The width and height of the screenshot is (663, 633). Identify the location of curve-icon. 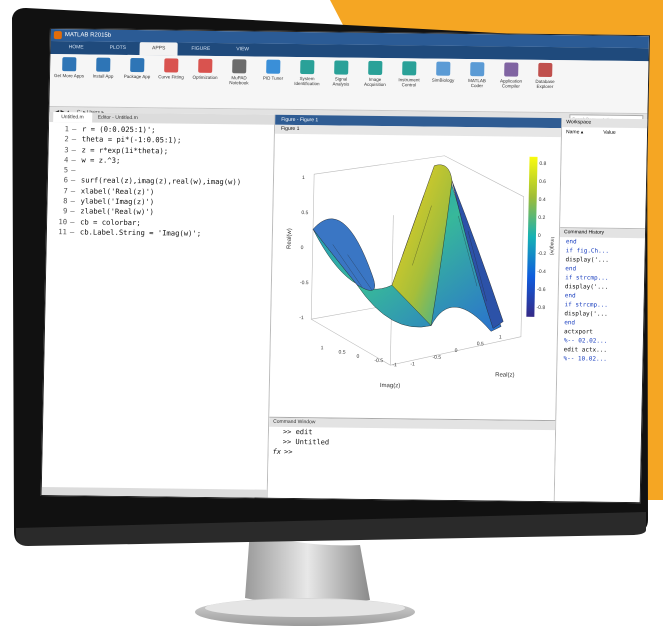
(171, 65).